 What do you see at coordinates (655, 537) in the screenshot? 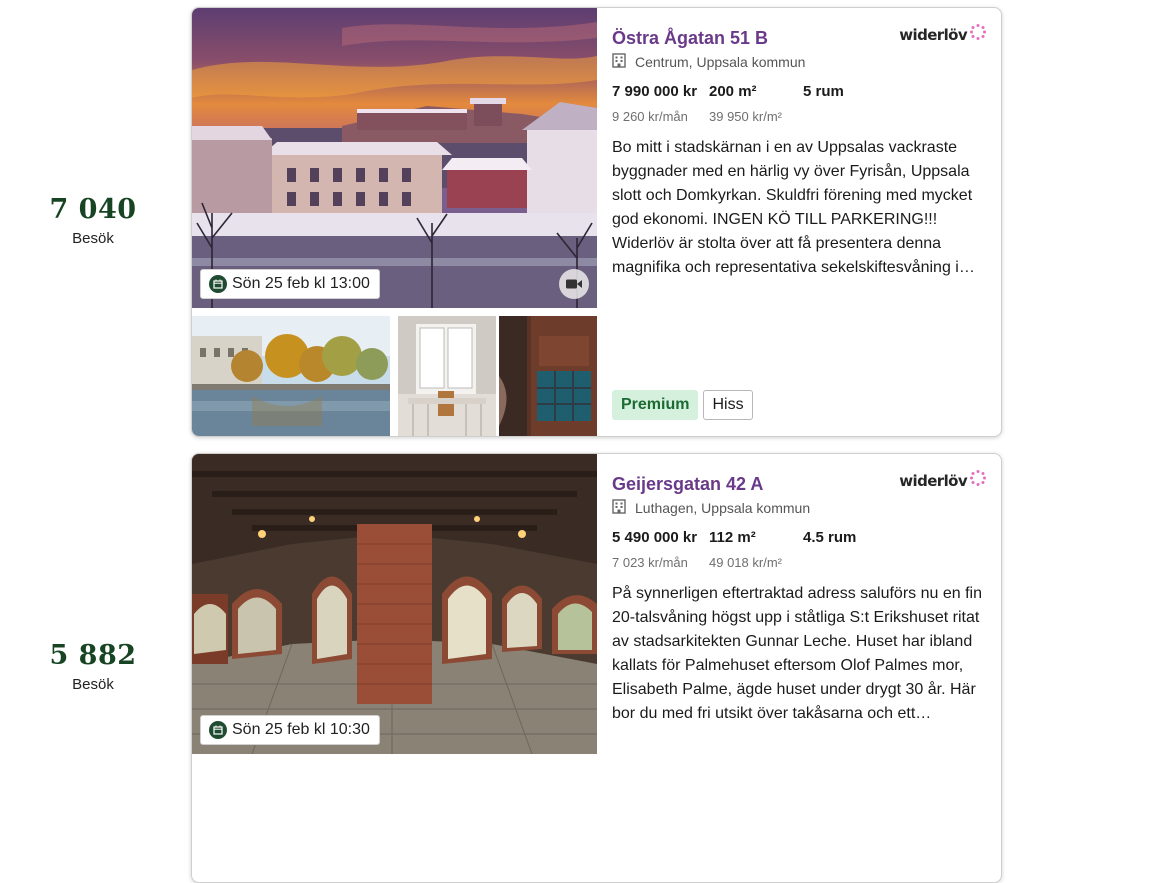
I see `listing-price: 5 490 000 kr` at bounding box center [655, 537].